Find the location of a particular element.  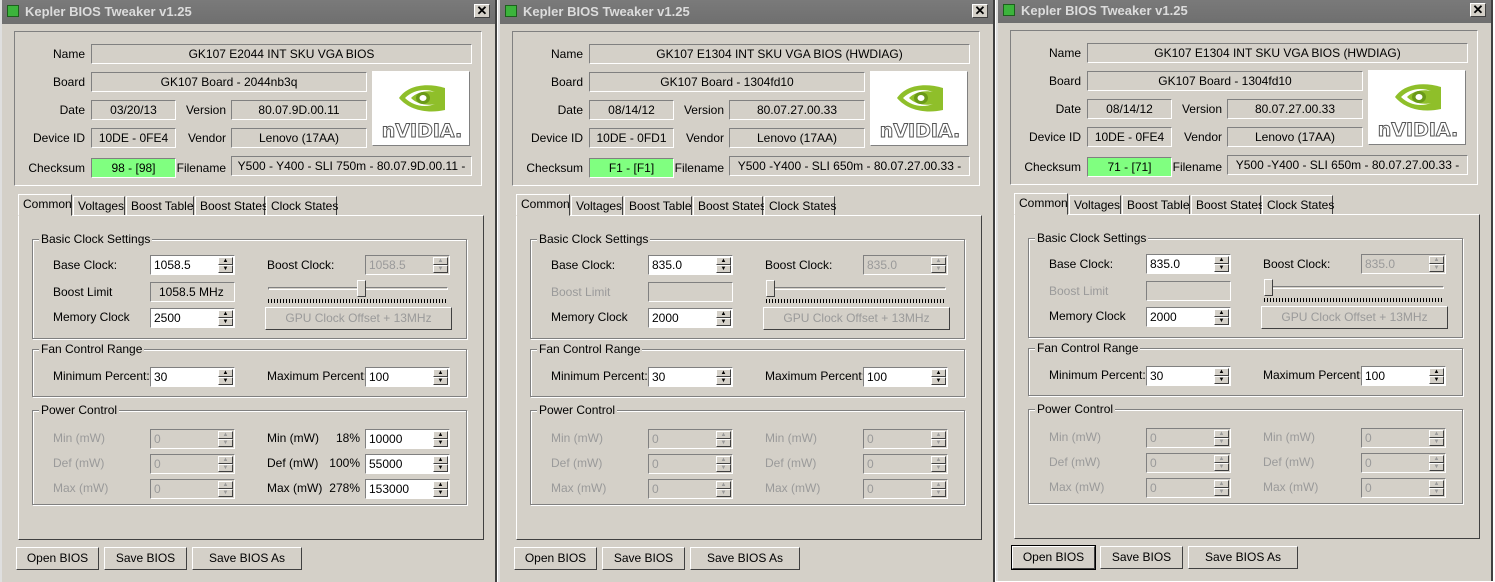

right-max-mw-spinbox: 153000 ▲ ▼ is located at coordinates (407, 489).